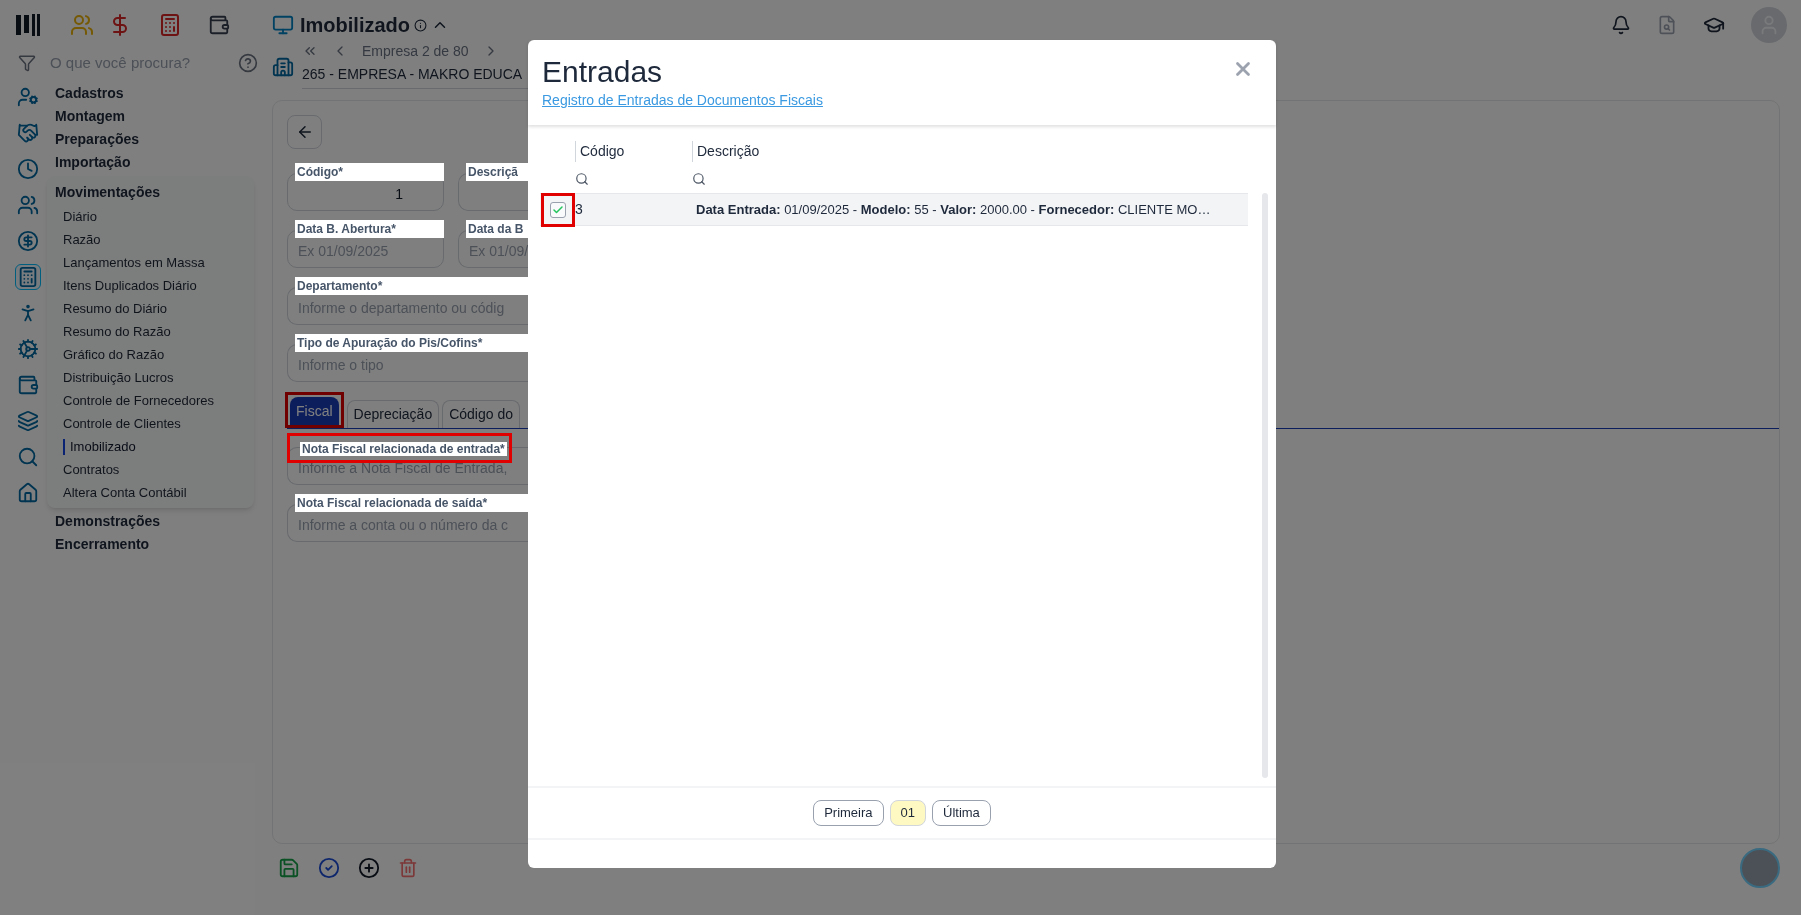  What do you see at coordinates (415, 51) in the screenshot?
I see `company-position: Empresa 2 de 80` at bounding box center [415, 51].